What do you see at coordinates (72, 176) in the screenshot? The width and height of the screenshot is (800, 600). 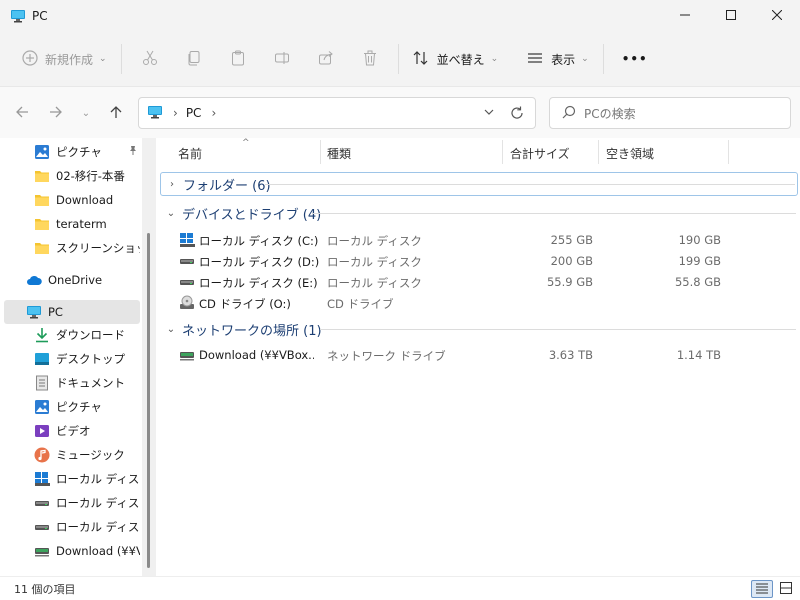 I see `sidebar-item-02-migration-prod: 02-移行-本番` at bounding box center [72, 176].